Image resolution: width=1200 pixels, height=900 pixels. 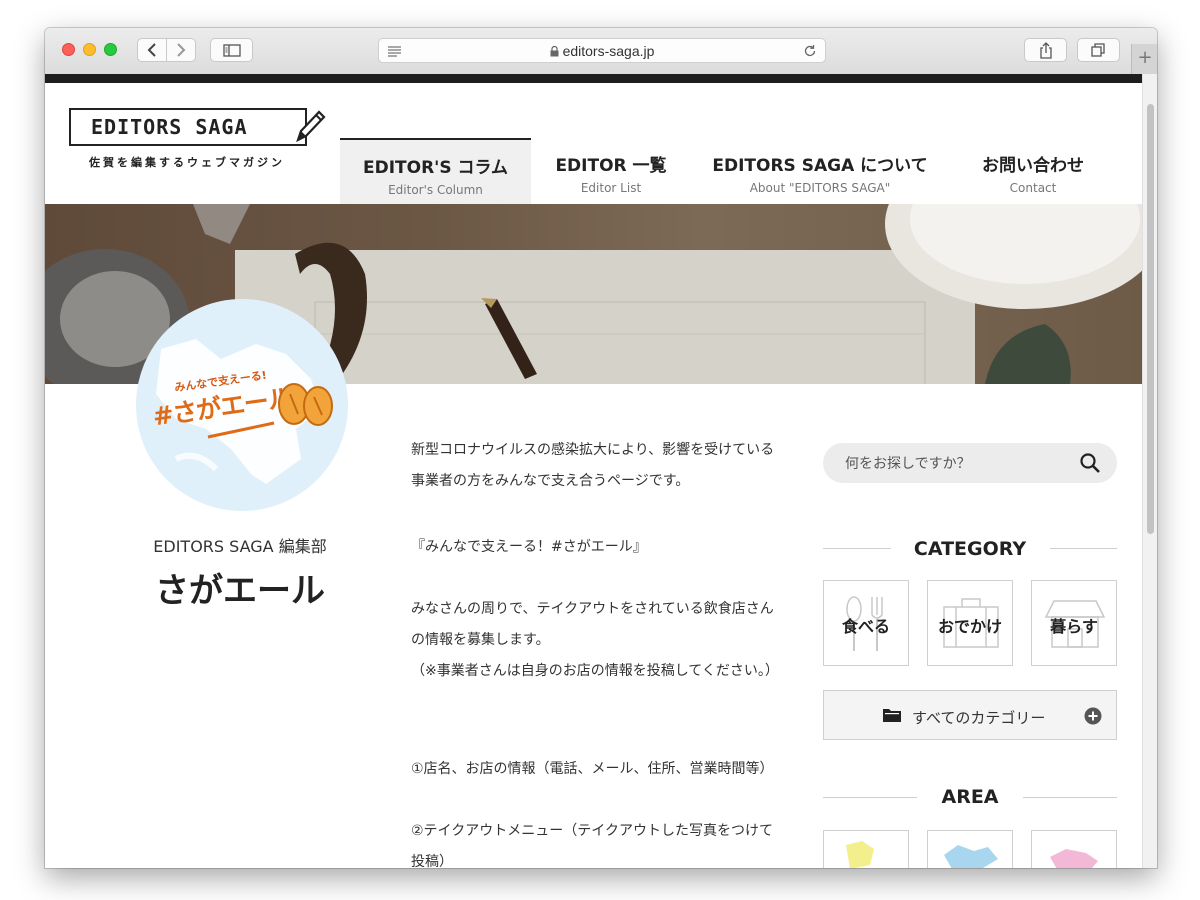 I want to click on hands-icon, so click(x=305, y=404).